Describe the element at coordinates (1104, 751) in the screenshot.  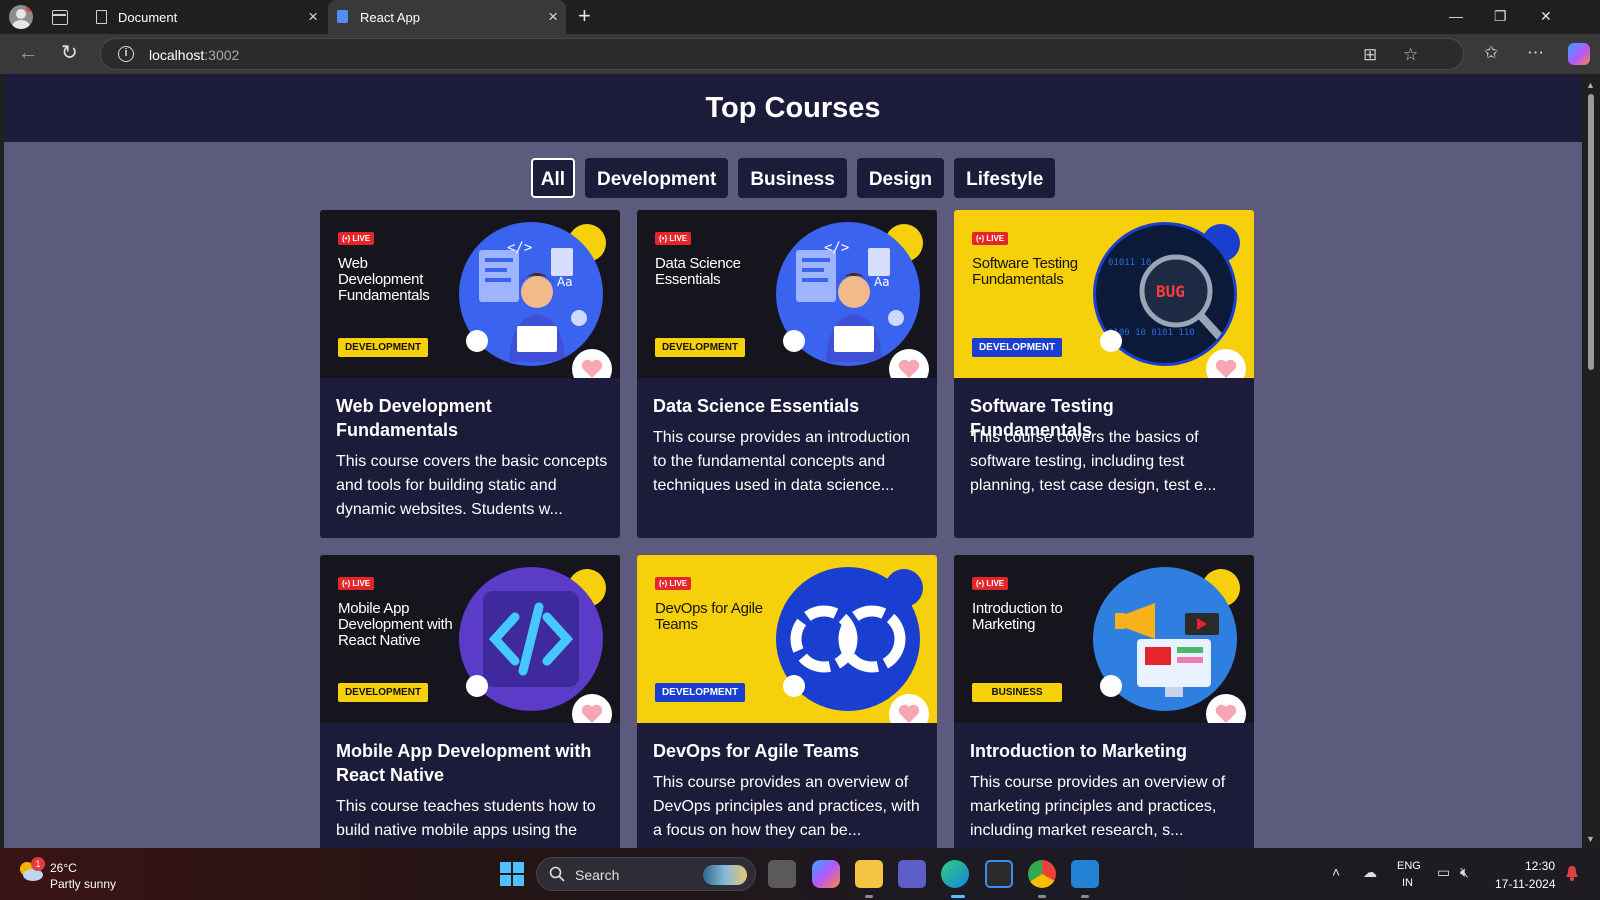
I see `course-title: Introduction to Marketing` at that location.